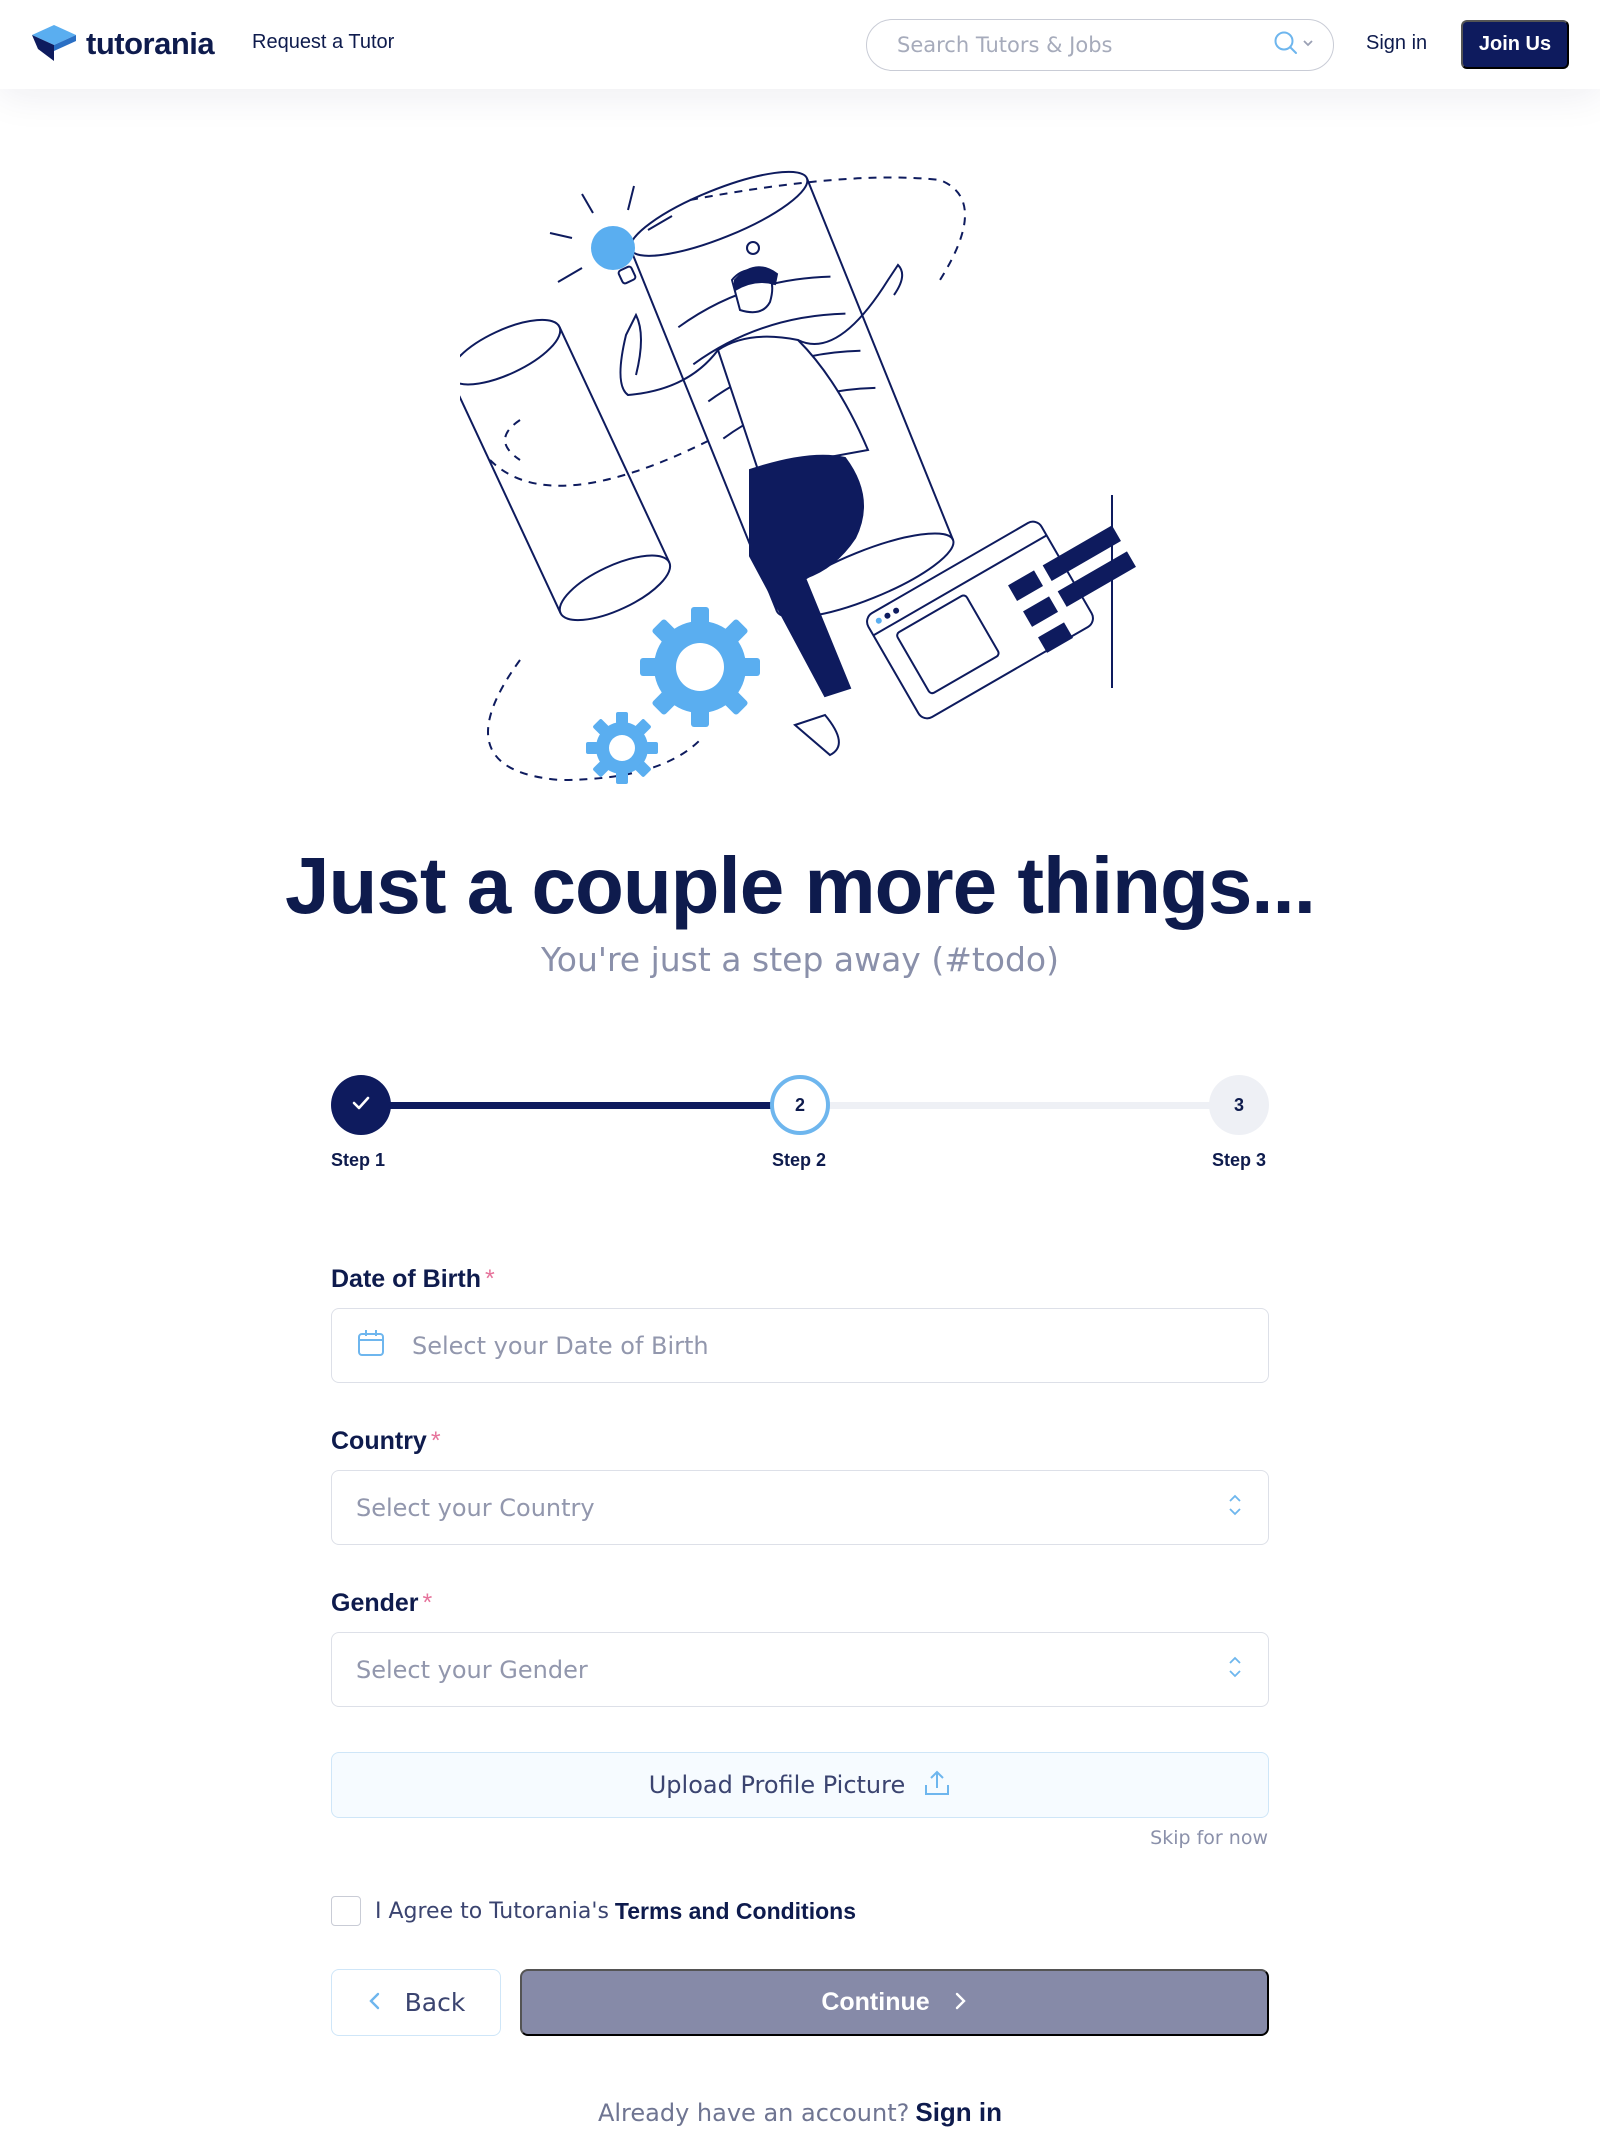 Image resolution: width=1600 pixels, height=2134 pixels. I want to click on page-subtitle: You're just a step away (#todo), so click(800, 959).